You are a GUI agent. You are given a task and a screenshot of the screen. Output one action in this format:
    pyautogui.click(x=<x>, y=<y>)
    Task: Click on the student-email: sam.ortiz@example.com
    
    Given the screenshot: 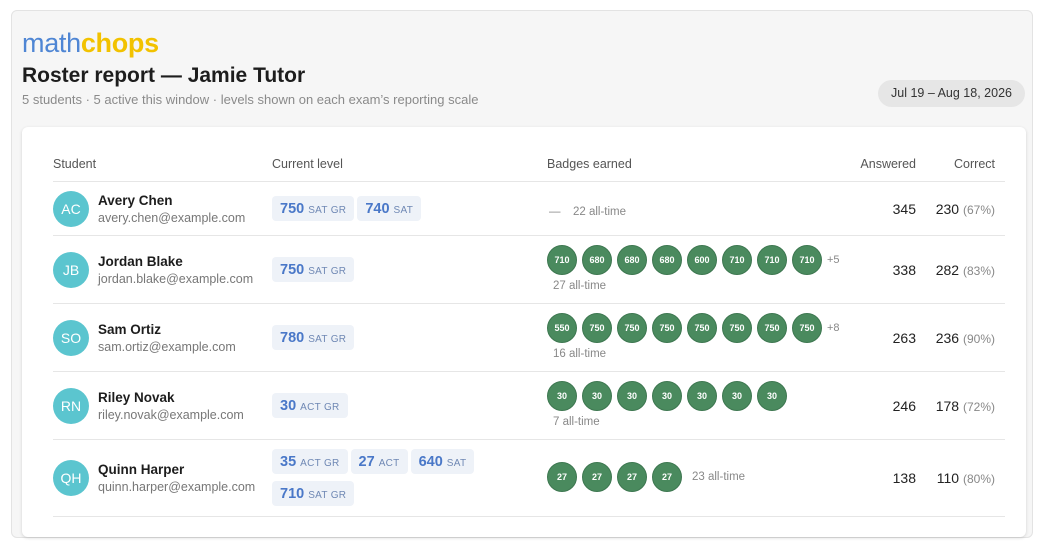 What is the action you would take?
    pyautogui.click(x=167, y=347)
    